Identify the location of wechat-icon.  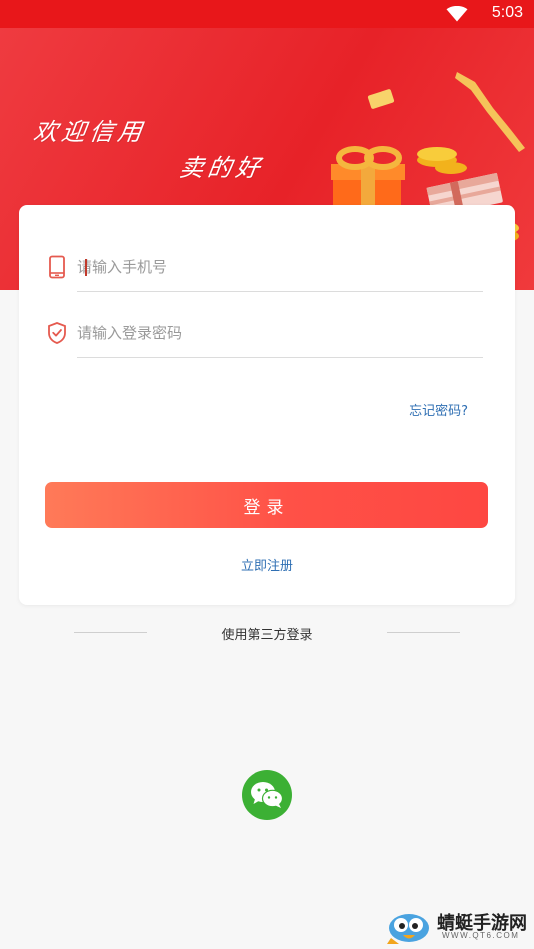
(267, 795).